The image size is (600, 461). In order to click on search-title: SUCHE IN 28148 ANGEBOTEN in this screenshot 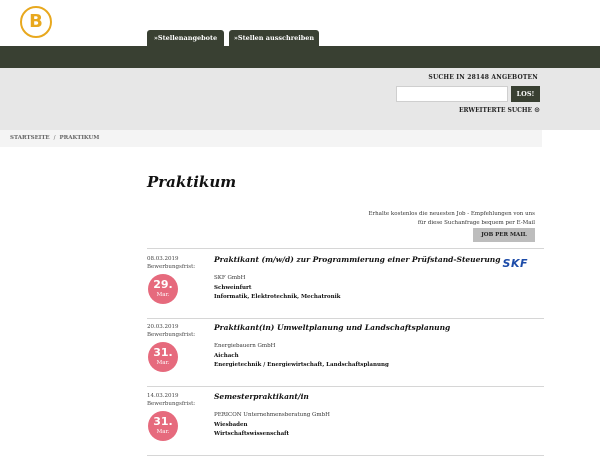, I will do `click(483, 77)`.